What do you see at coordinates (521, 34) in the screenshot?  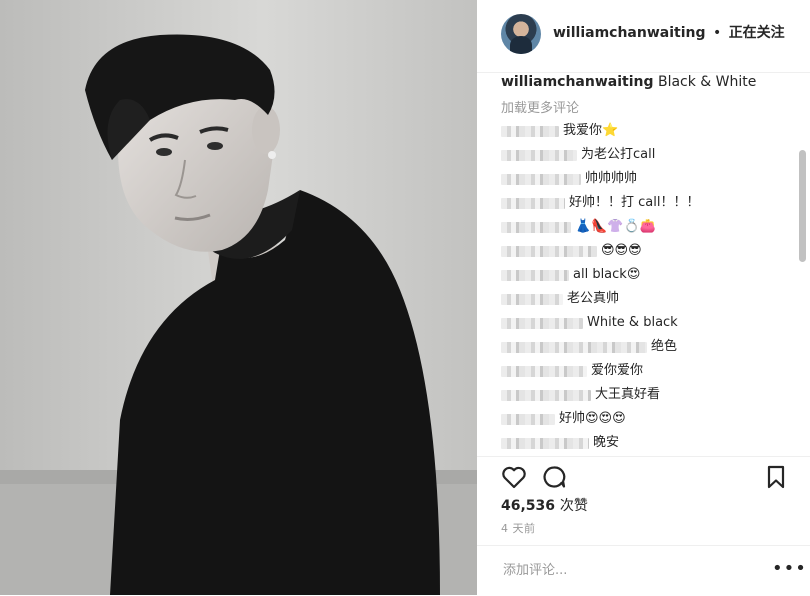 I see `avatar` at bounding box center [521, 34].